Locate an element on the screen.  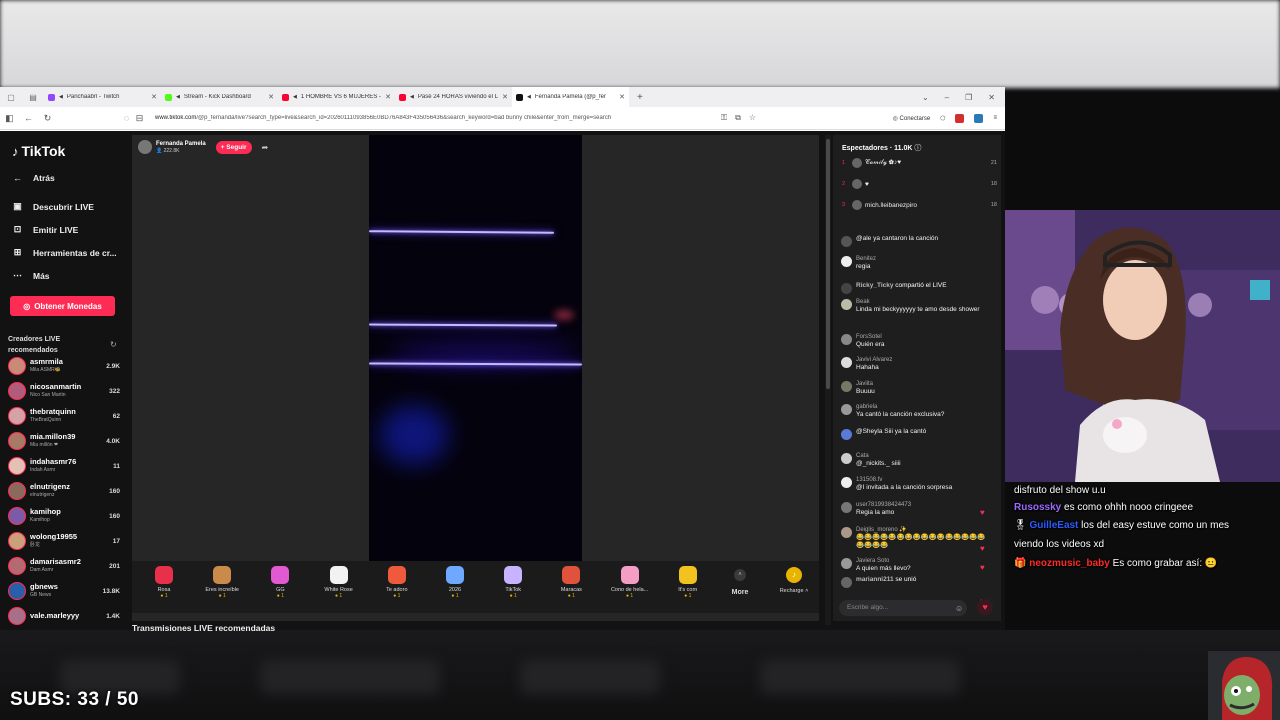
gift-item: Te adoro ● 1 is located at coordinates (397, 582).